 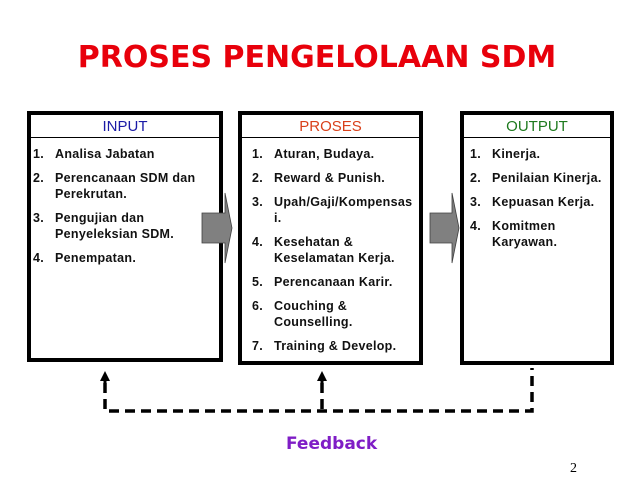 What do you see at coordinates (332, 444) in the screenshot?
I see `feedback-label: Feedback` at bounding box center [332, 444].